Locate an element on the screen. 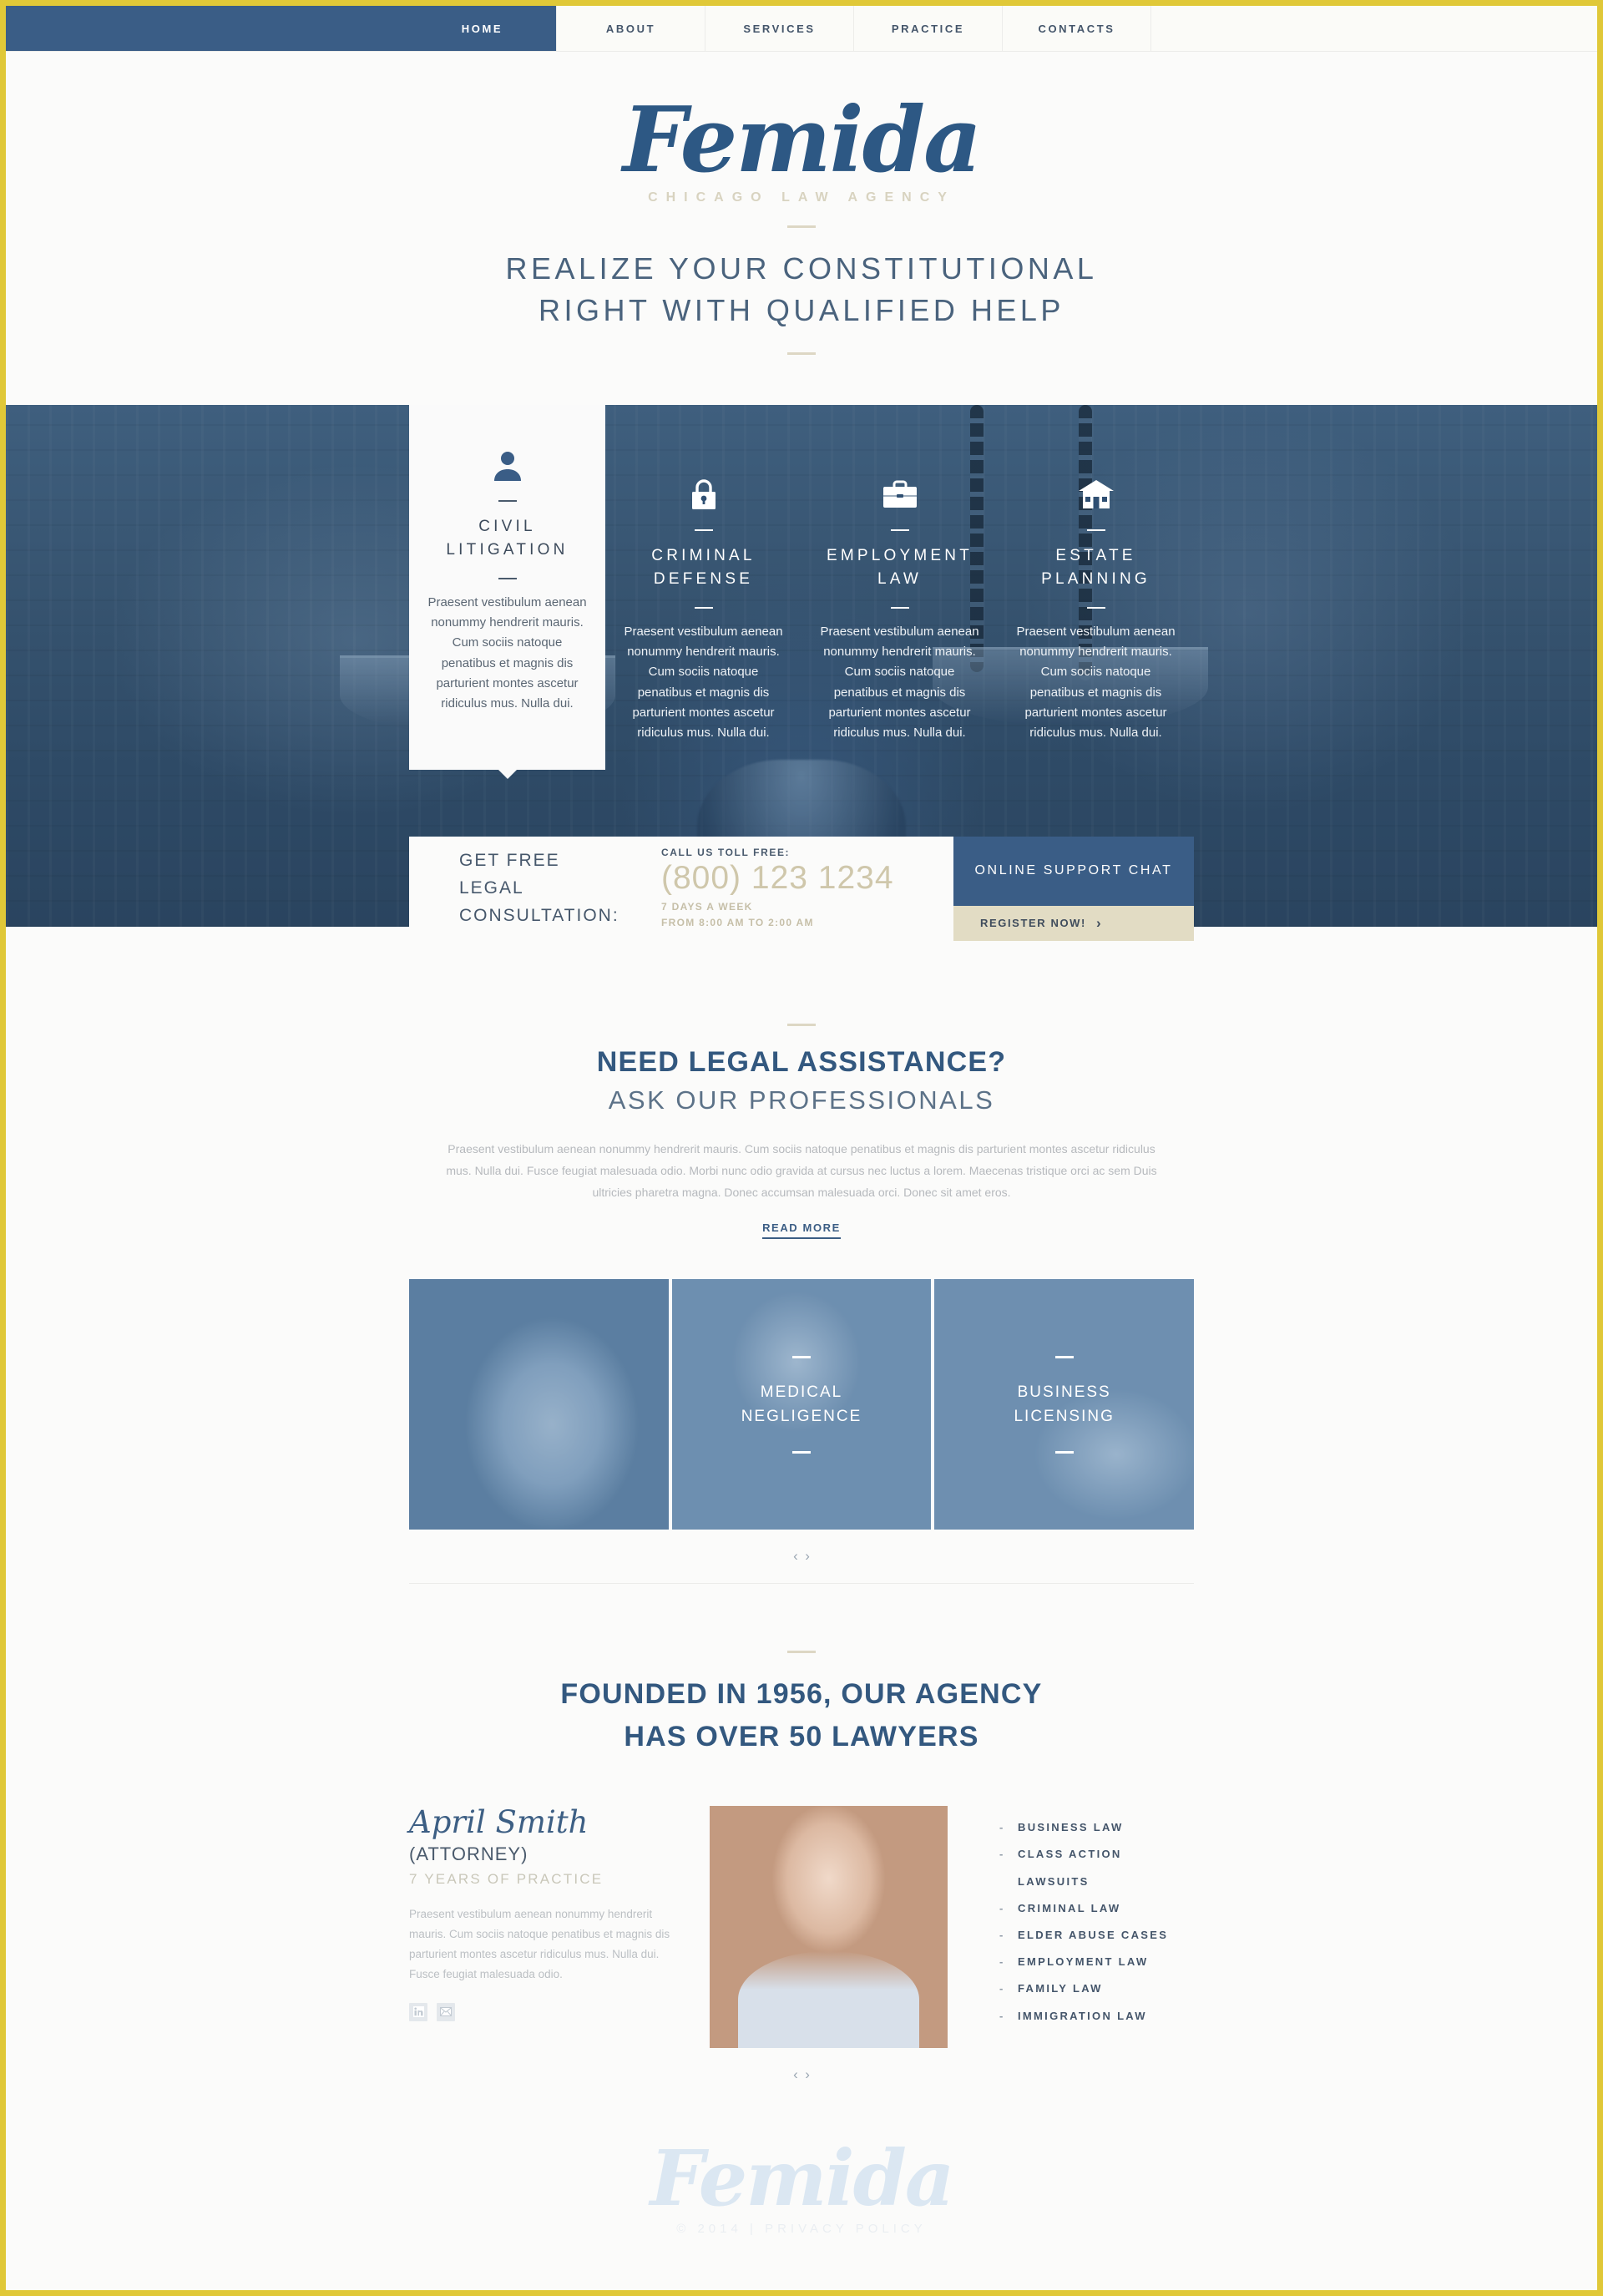  site-logo-subtitle: CHICAGO LAW AGENCY is located at coordinates (801, 197).